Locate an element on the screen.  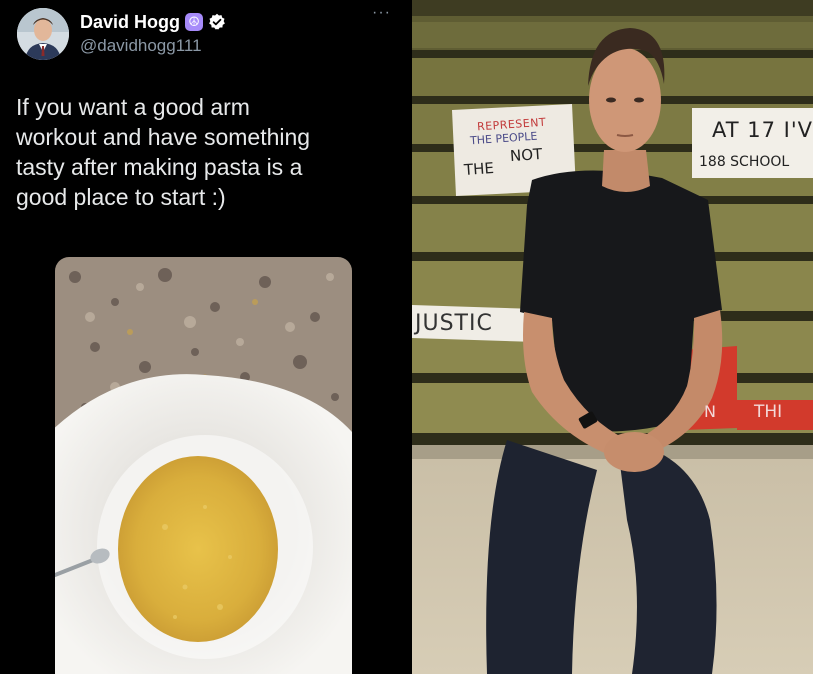
sign-text: Not is located at coordinates (526, 155).